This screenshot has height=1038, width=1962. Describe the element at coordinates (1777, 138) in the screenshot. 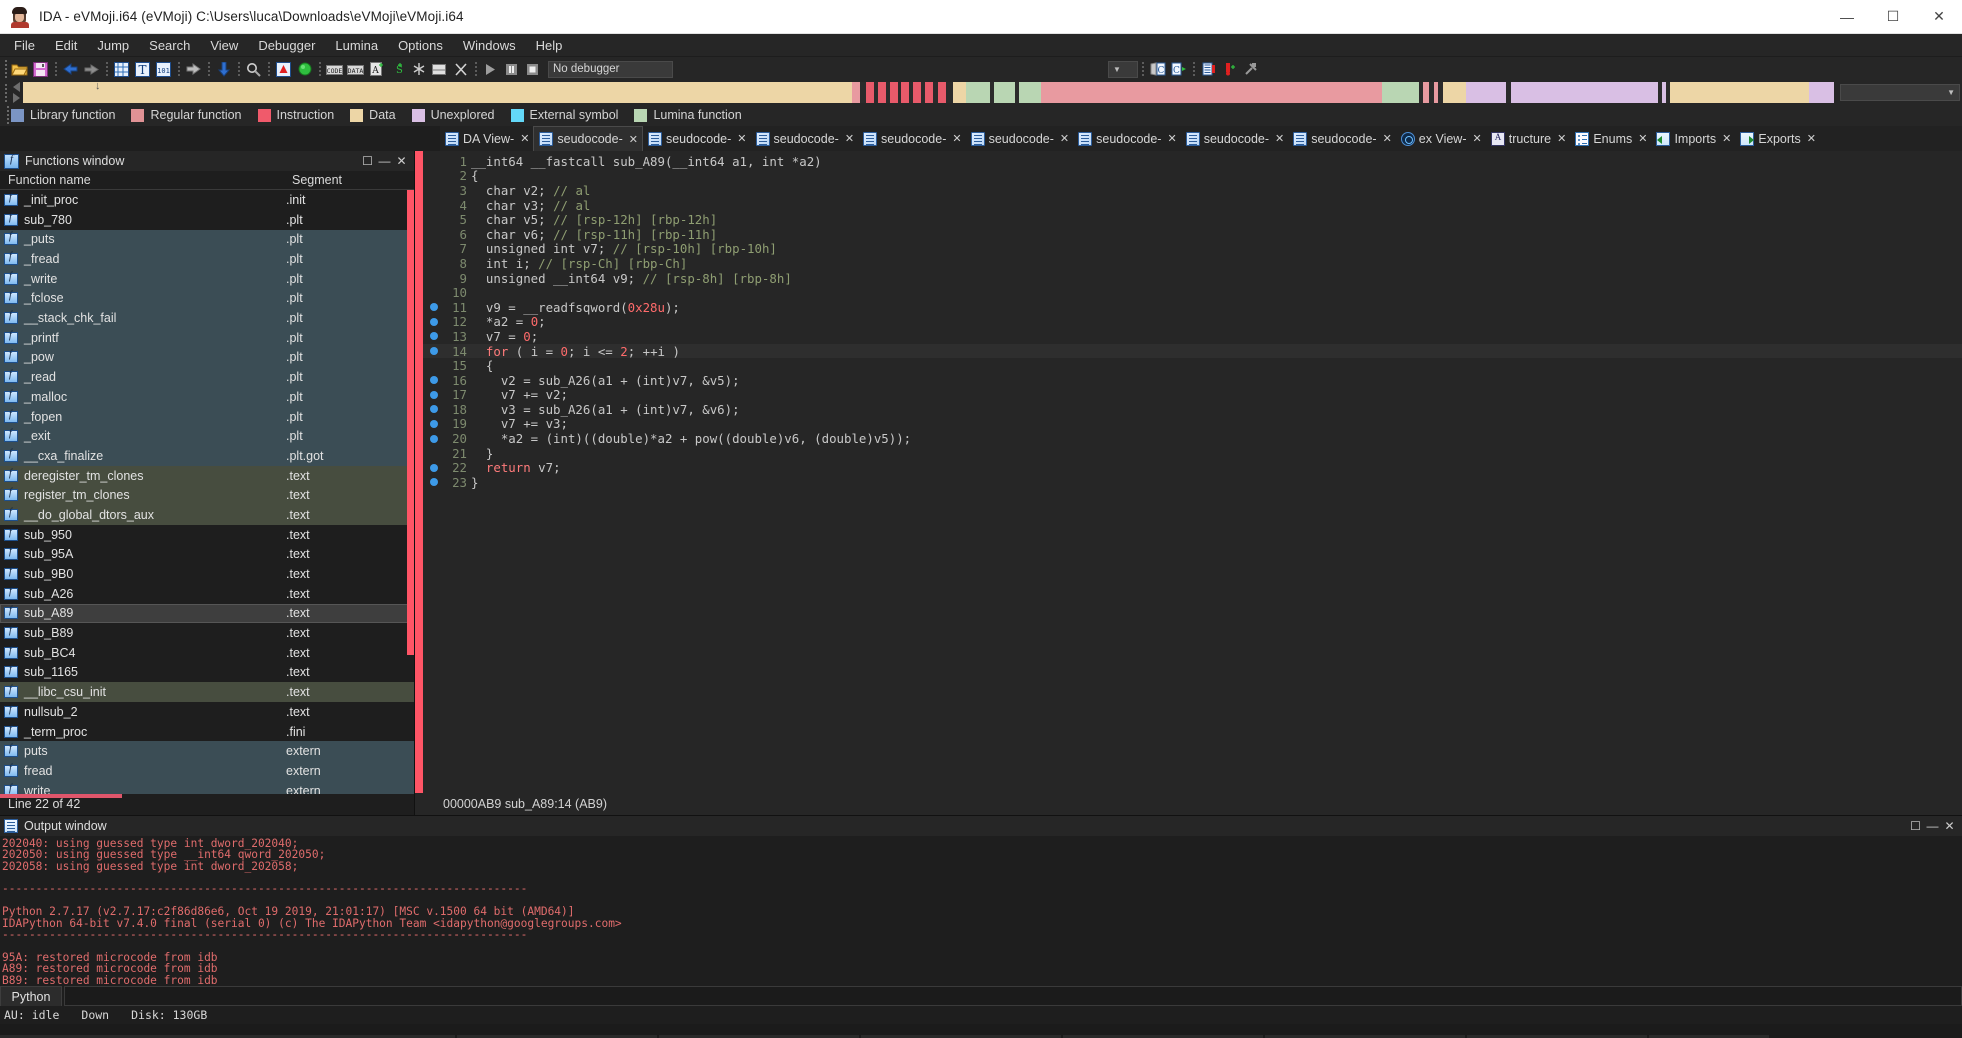

I see `tab-exports-13: Exports ✕` at that location.